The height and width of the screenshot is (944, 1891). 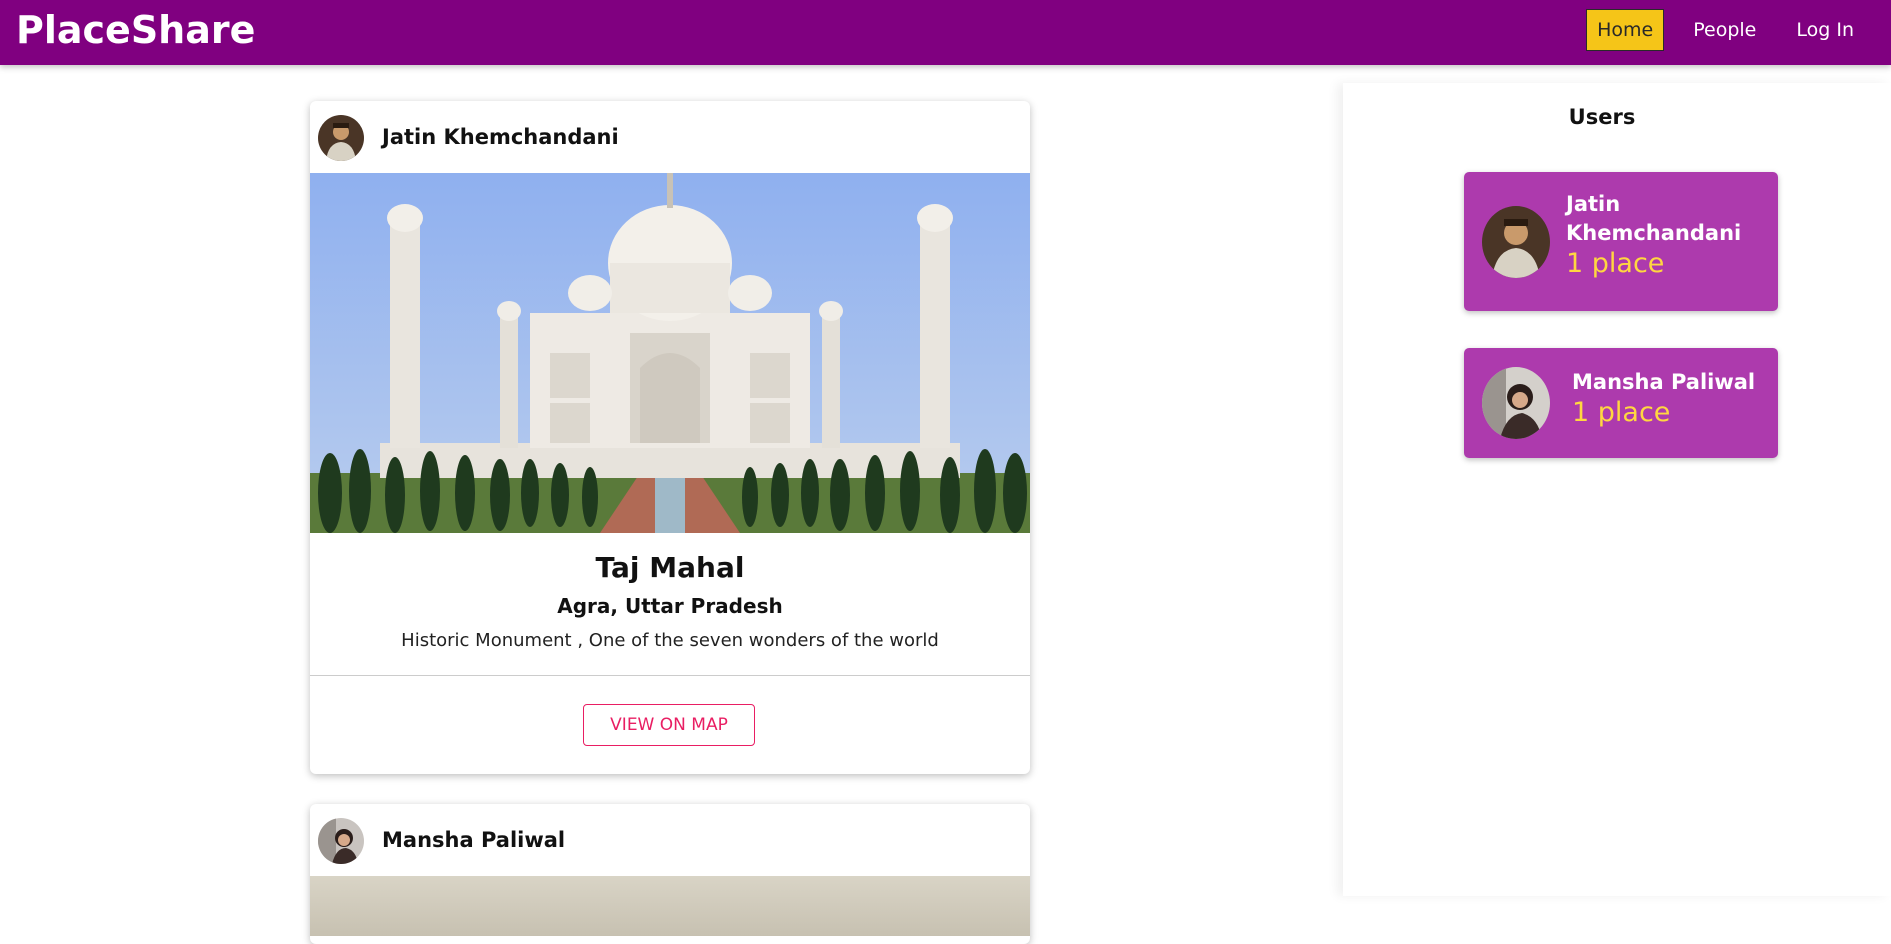 I want to click on place-address: Agra, Uttar Pradesh, so click(x=670, y=606).